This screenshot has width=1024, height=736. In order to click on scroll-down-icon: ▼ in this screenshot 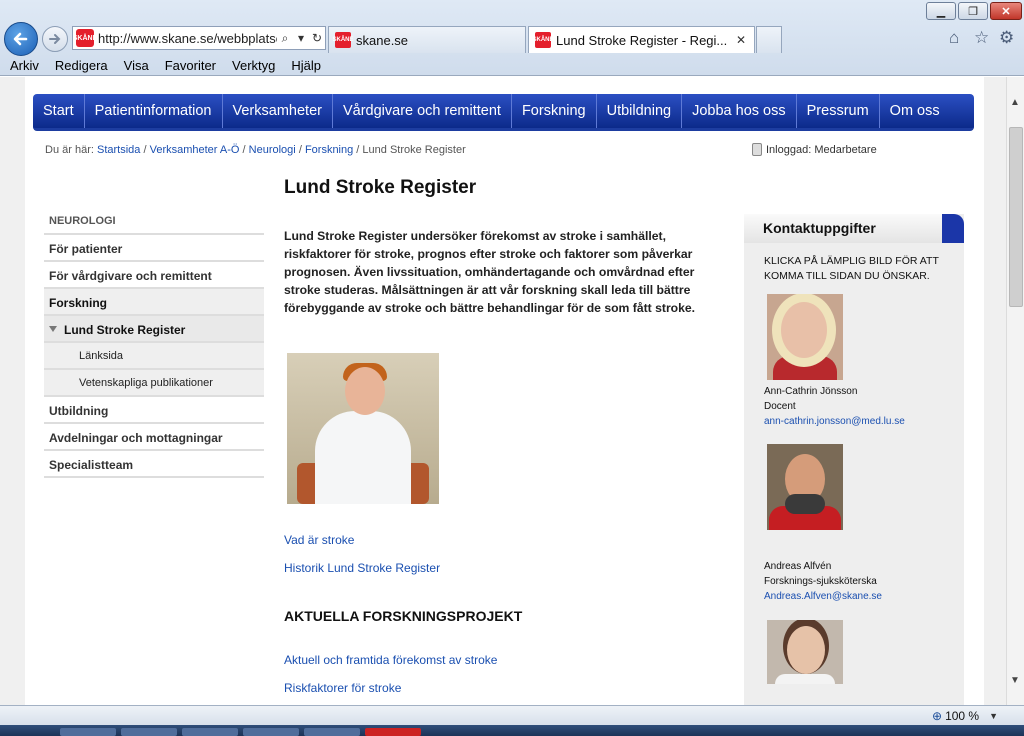, I will do `click(1015, 680)`.